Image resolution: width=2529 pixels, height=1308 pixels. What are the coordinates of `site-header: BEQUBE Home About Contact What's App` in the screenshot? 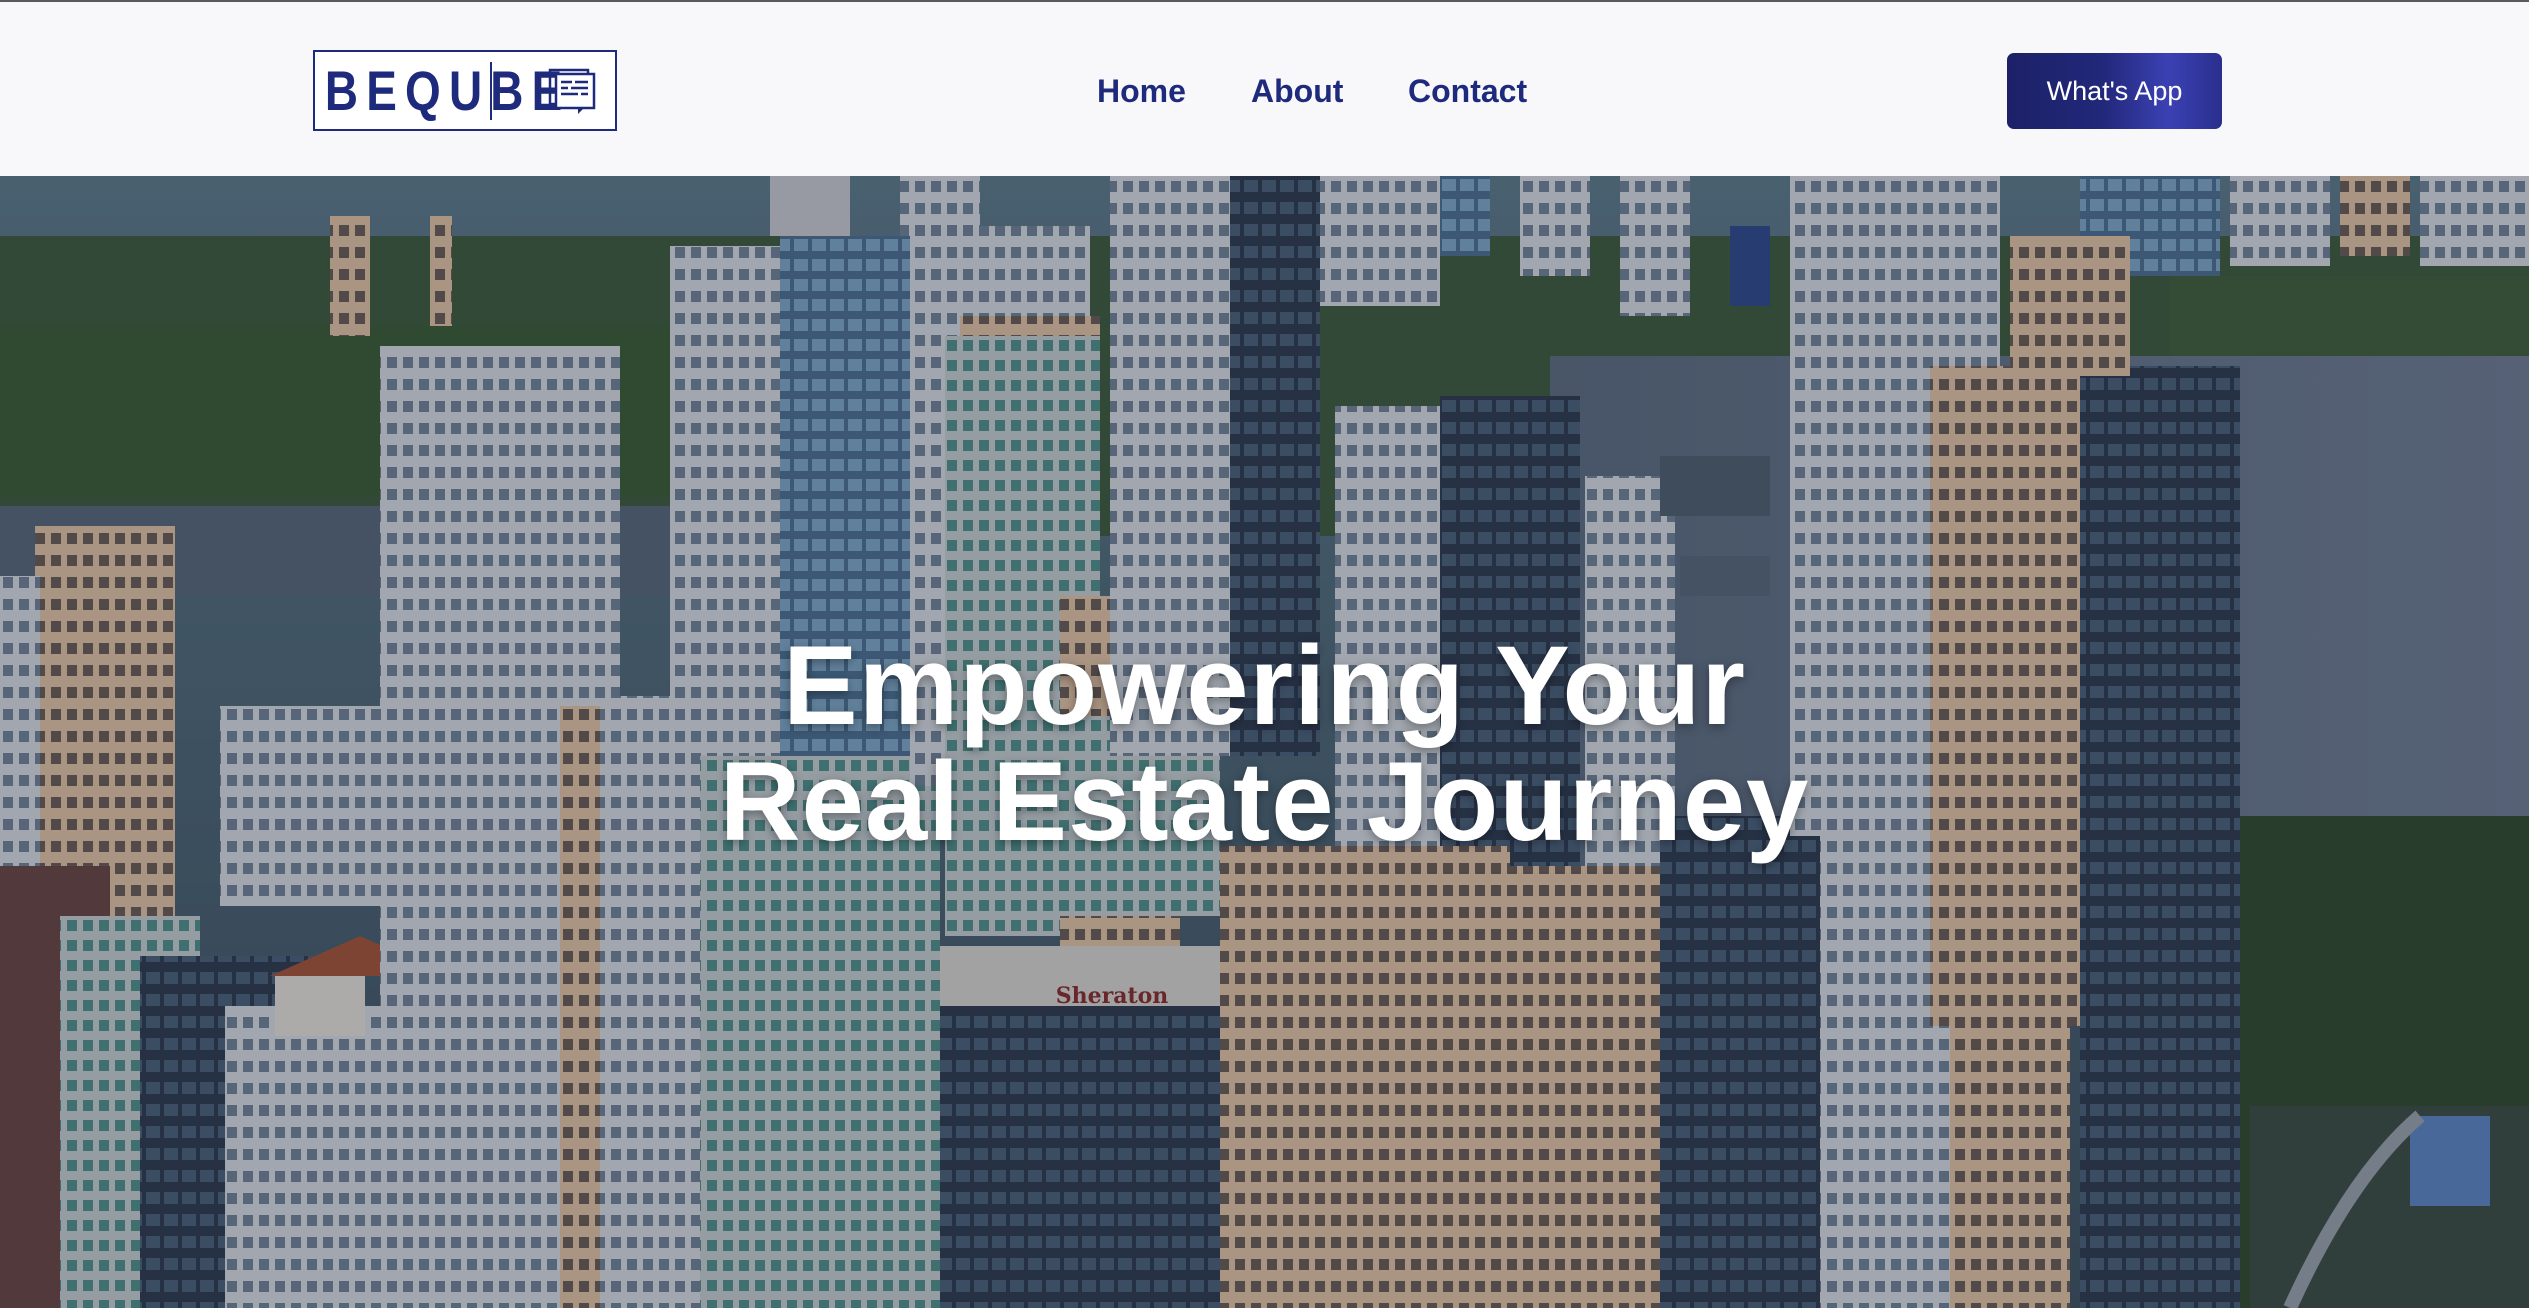 It's located at (1264, 88).